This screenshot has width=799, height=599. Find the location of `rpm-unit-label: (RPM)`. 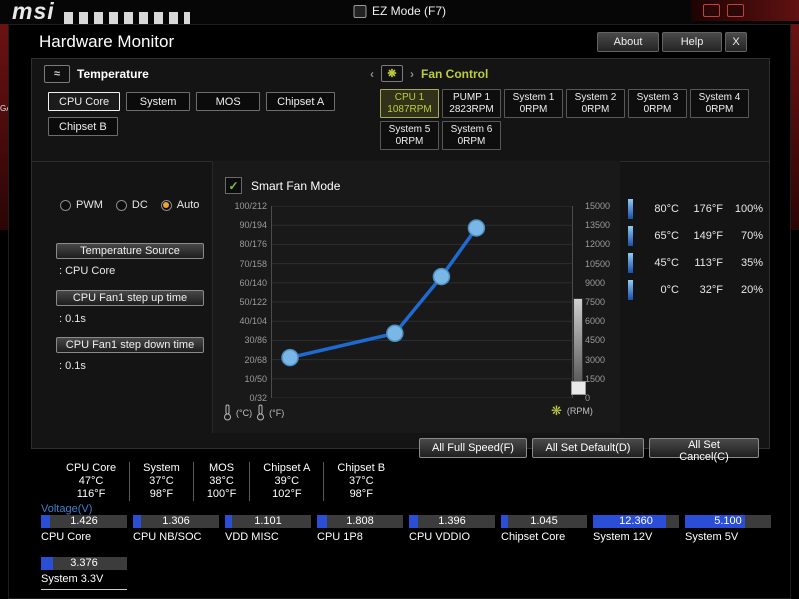

rpm-unit-label: (RPM) is located at coordinates (579, 410).